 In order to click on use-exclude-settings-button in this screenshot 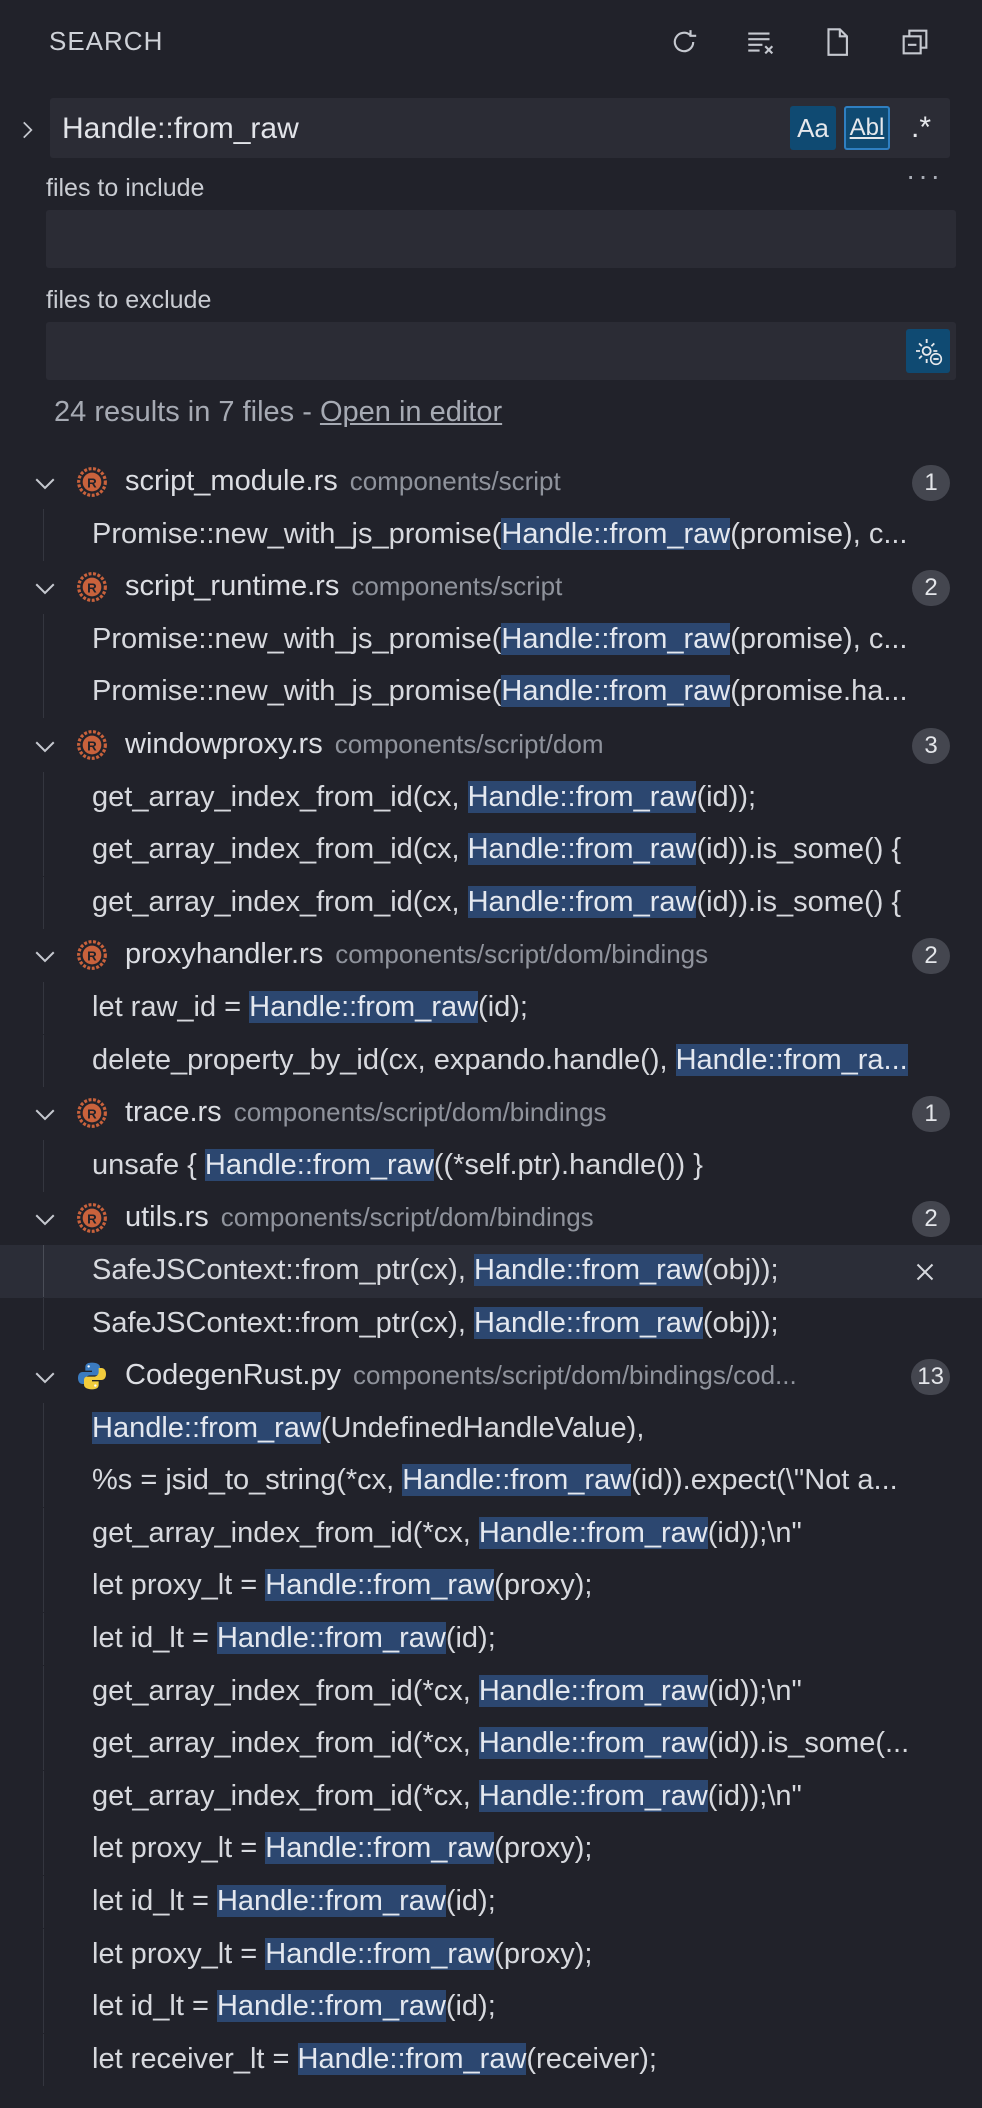, I will do `click(928, 351)`.